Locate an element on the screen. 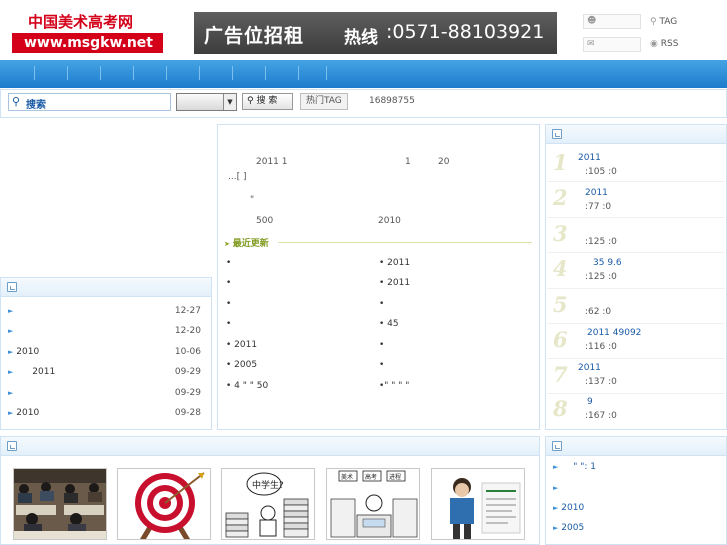 This screenshot has width=727, height=545. exam-hall-image is located at coordinates (60, 504).